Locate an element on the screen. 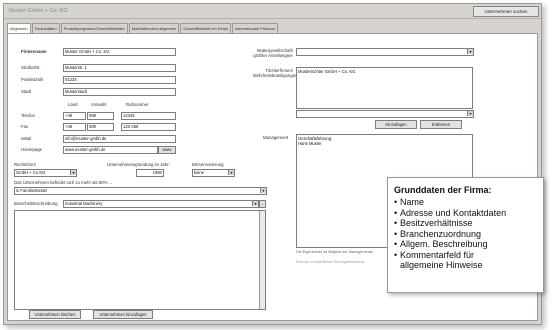  number-column-label: Rufnummer is located at coordinates (137, 104).